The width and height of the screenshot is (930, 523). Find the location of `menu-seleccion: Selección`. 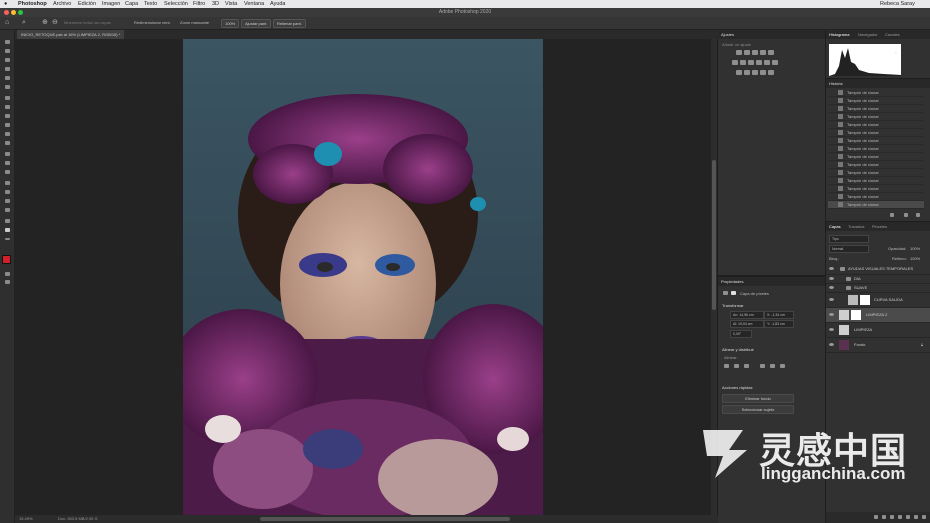

menu-seleccion: Selección is located at coordinates (176, 4).